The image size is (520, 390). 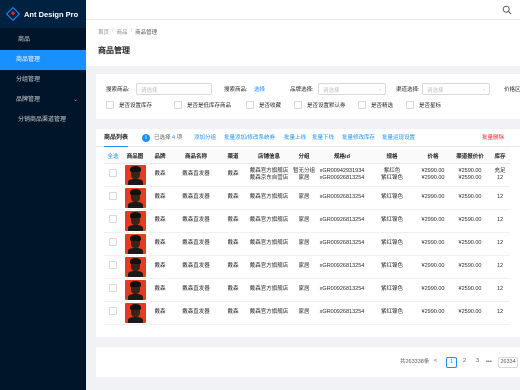 I want to click on batch-coupon-button: 批量添加/修改系统券, so click(x=249, y=138).